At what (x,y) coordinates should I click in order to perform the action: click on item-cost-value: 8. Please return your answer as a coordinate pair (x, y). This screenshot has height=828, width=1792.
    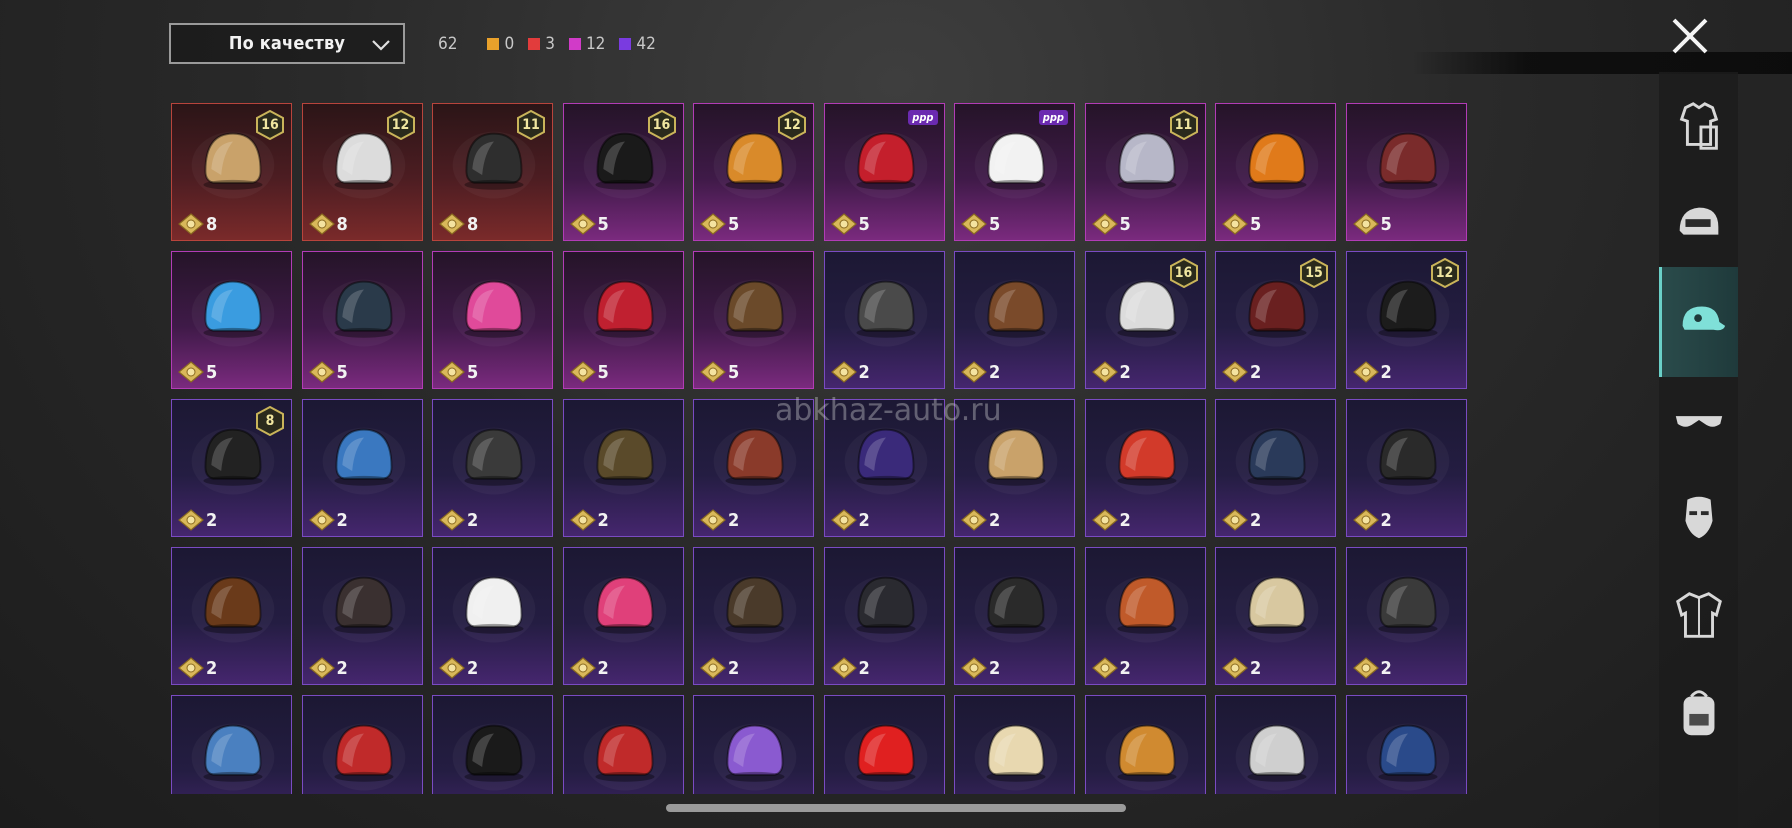
    Looking at the image, I should click on (473, 224).